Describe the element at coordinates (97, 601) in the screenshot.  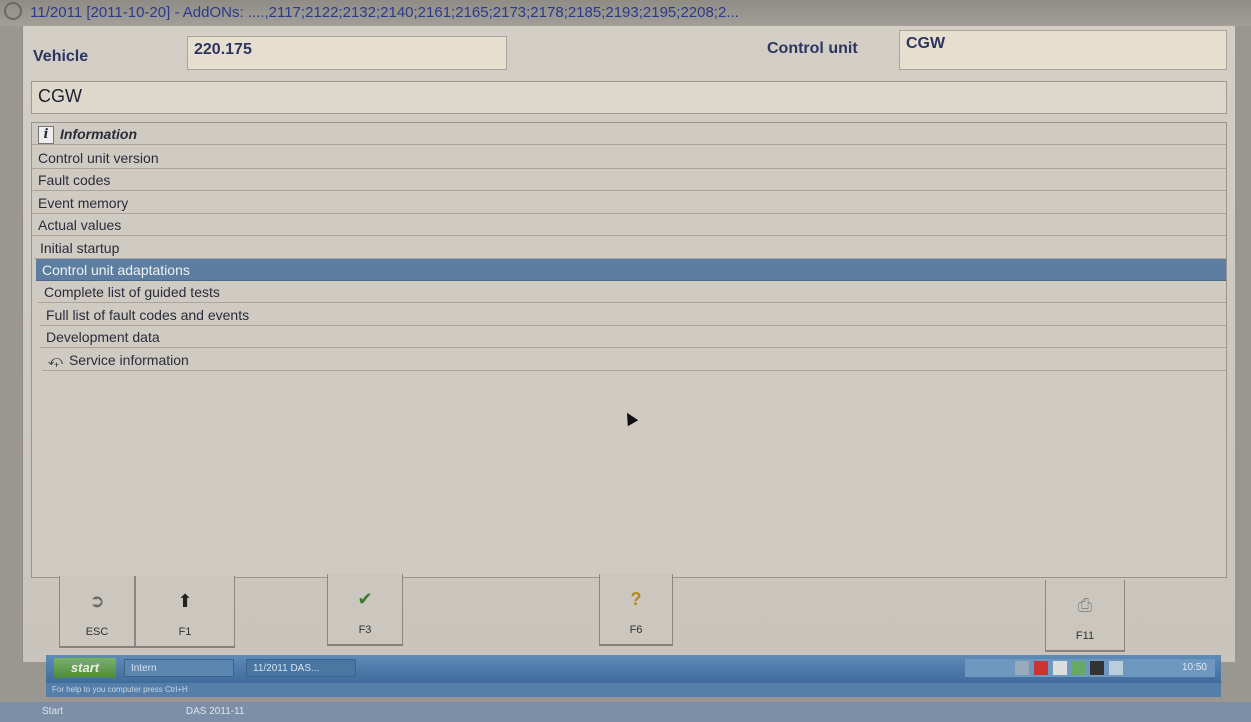
I see `exit-icon: ➲` at that location.